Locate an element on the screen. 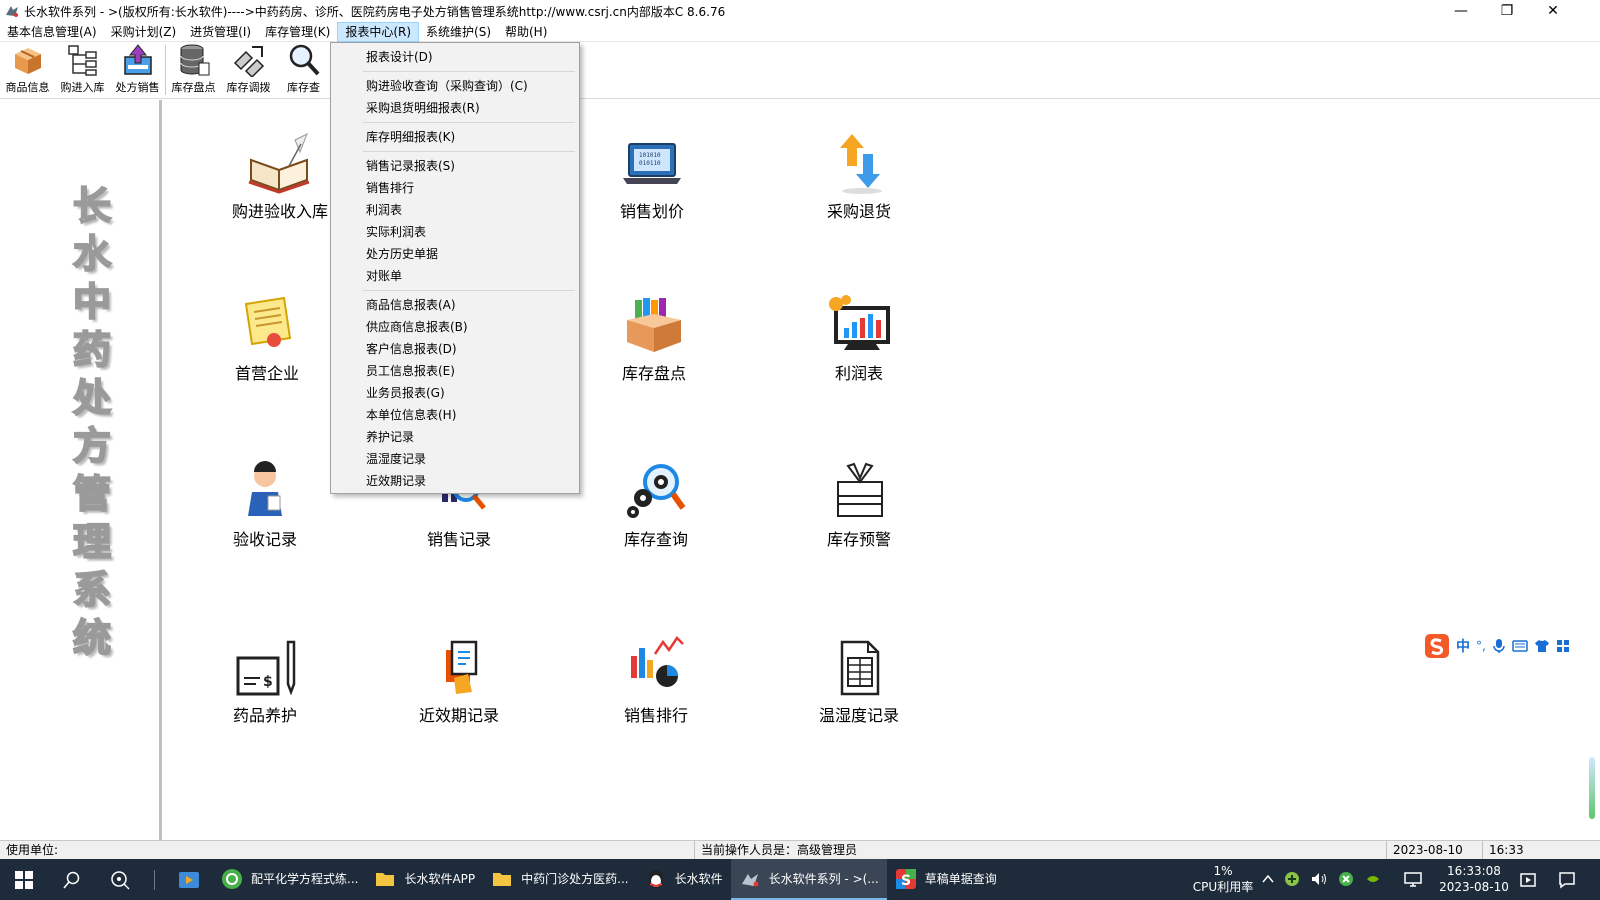  menuitem-sales-ranking: 销售排行 is located at coordinates (455, 188).